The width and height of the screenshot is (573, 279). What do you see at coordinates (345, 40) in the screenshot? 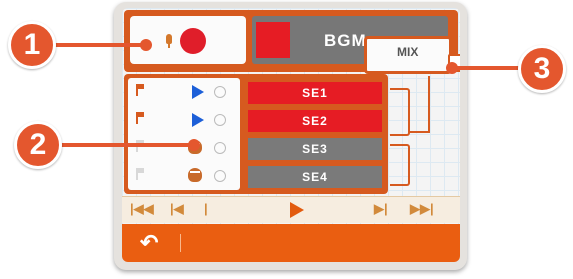
I see `bgm-label: BGM` at bounding box center [345, 40].